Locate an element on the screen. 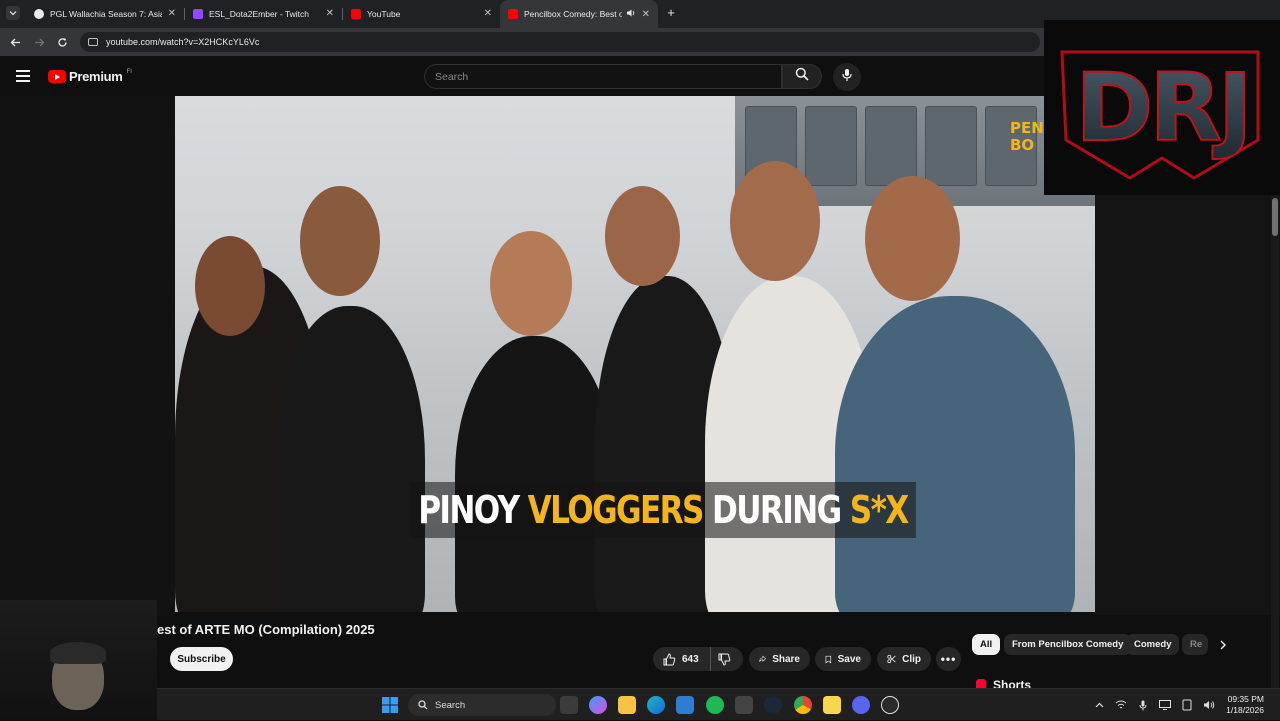 The width and height of the screenshot is (1280, 721). chip-comedy: Comedy is located at coordinates (1153, 644).